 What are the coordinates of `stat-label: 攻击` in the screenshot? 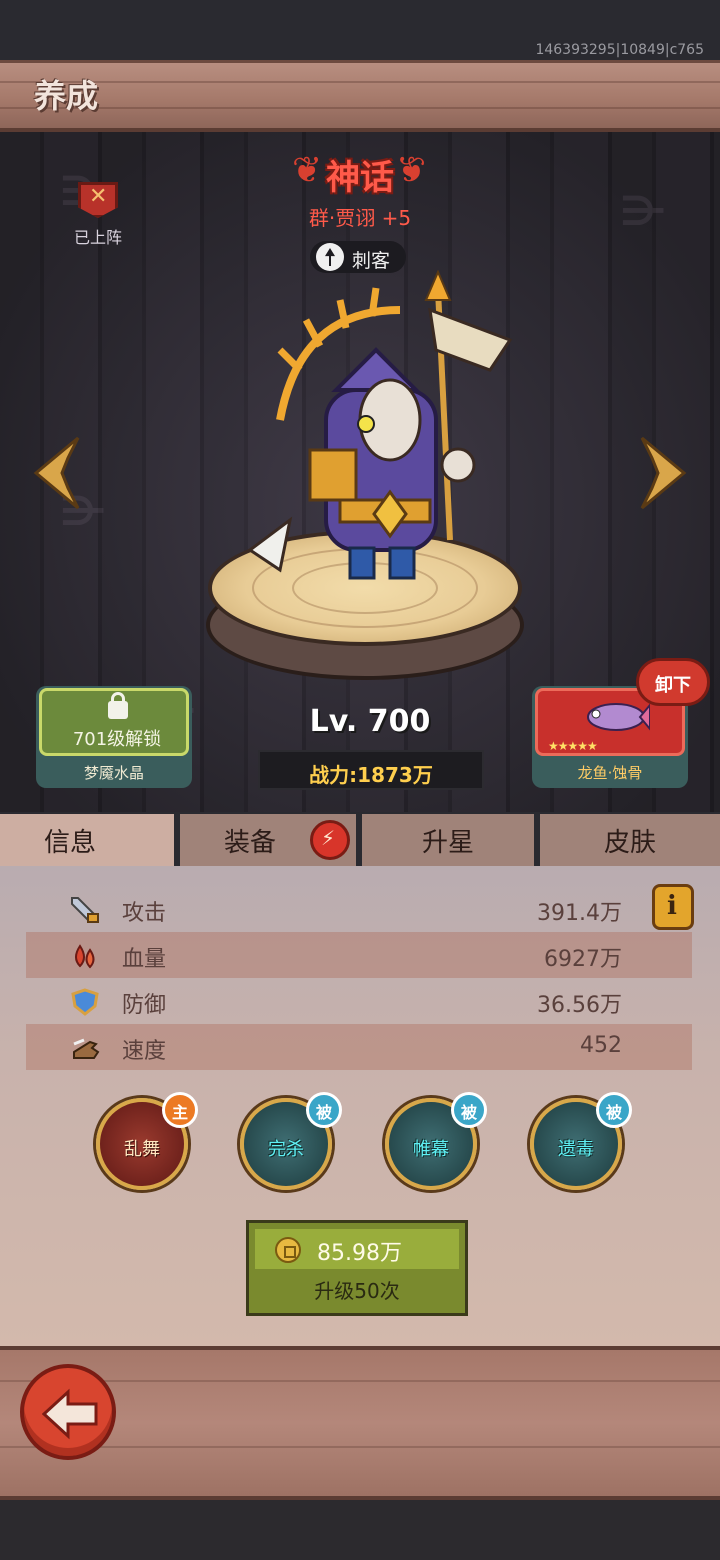 It's located at (144, 913).